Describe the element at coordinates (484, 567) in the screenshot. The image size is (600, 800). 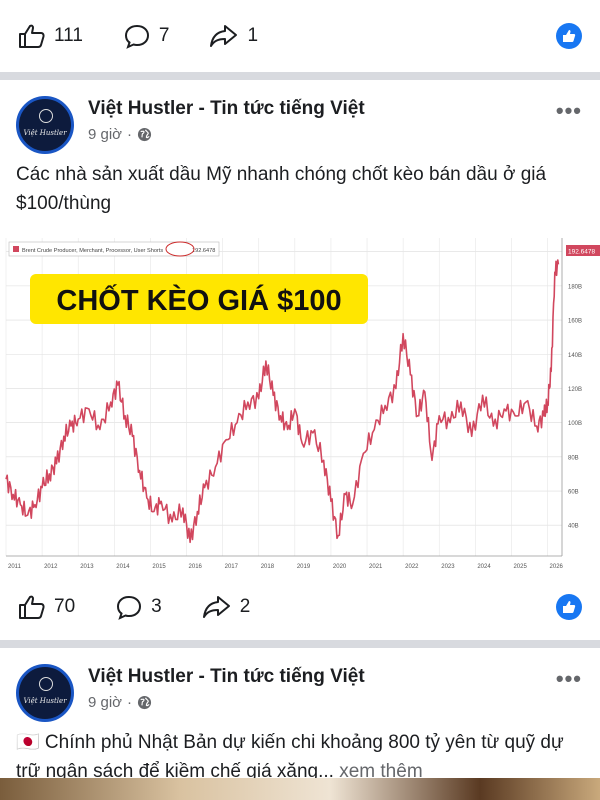
I see `x-tick-label: 2024` at that location.